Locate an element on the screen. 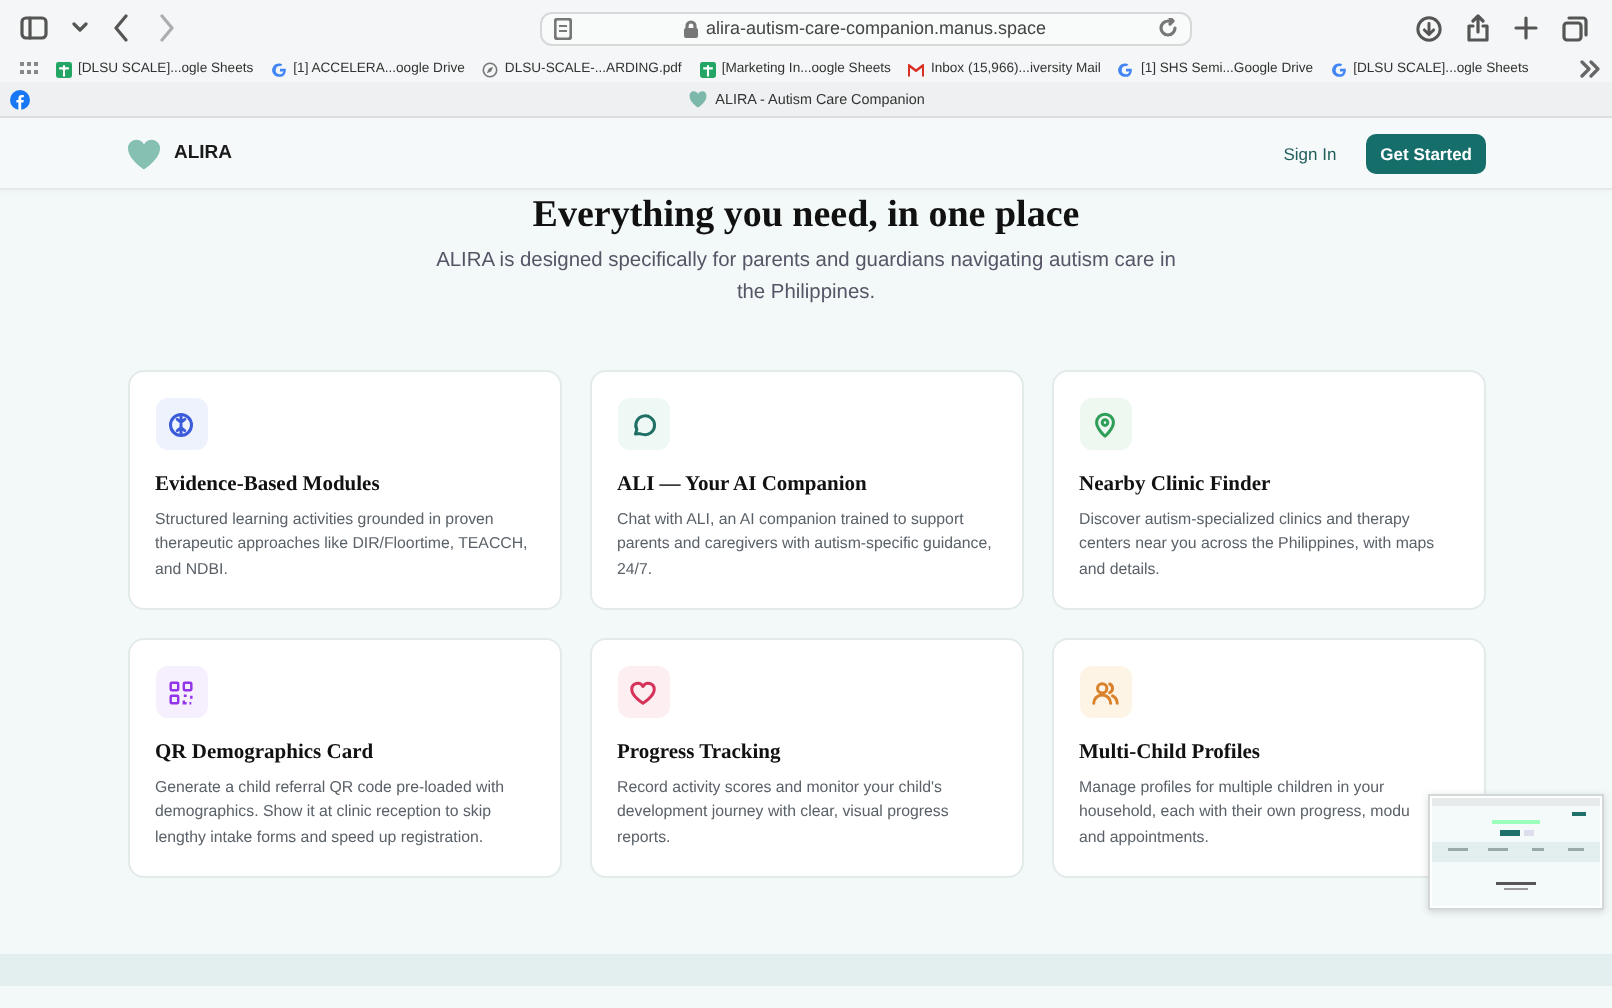  card-title: Multi-Child Profiles is located at coordinates (1171, 753).